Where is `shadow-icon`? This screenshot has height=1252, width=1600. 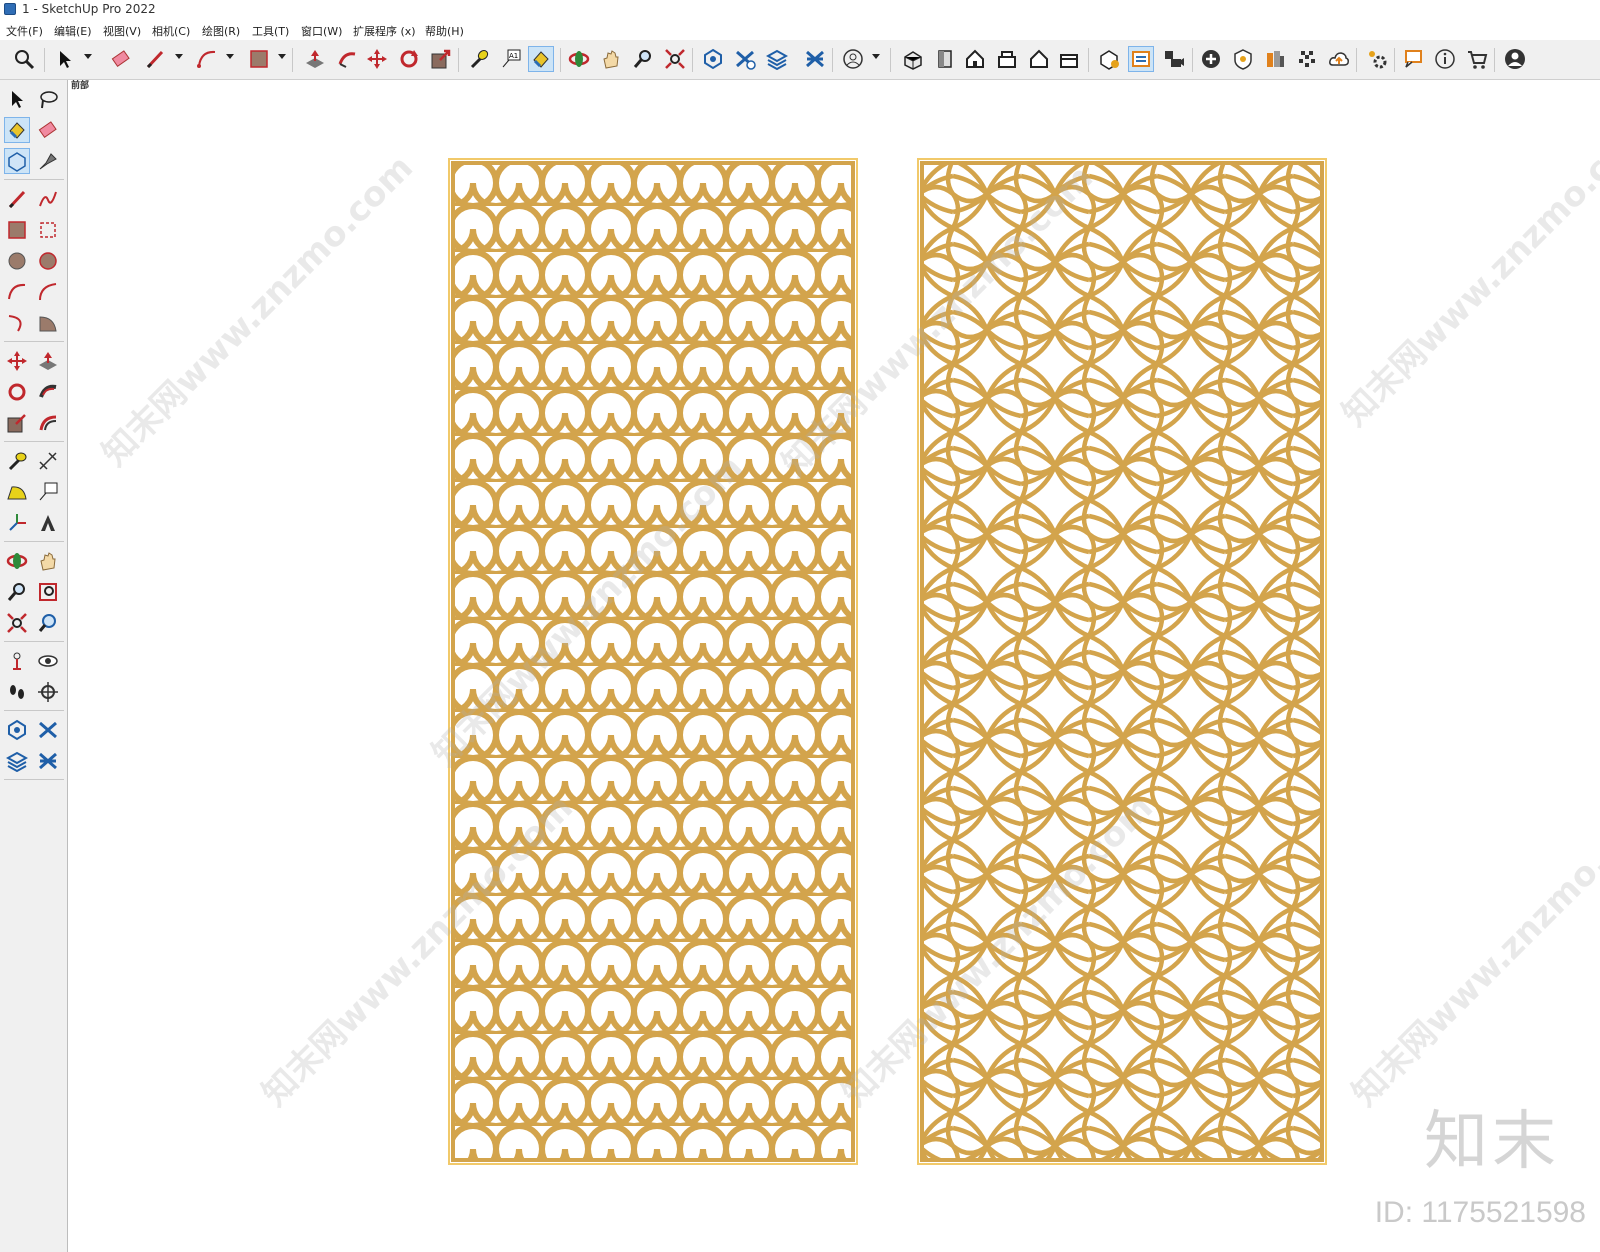
shadow-icon is located at coordinates (1243, 59).